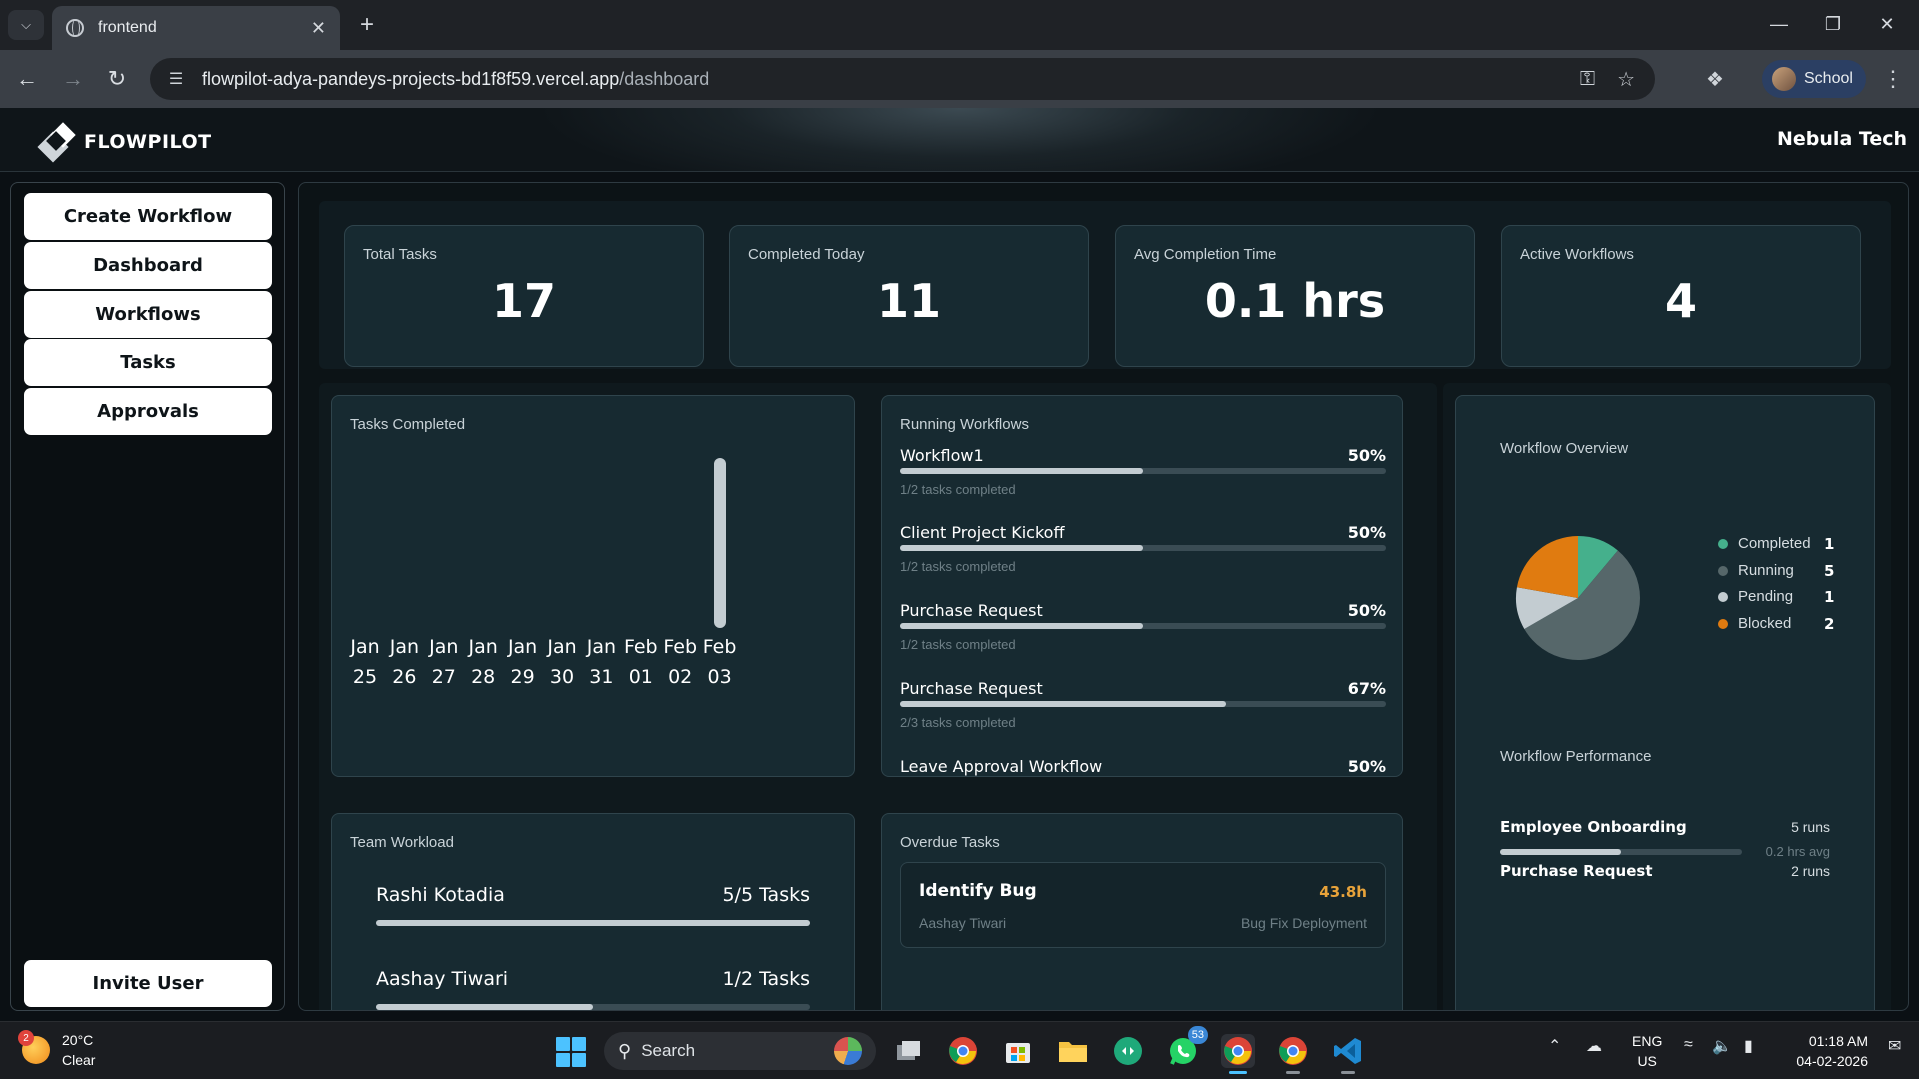 This screenshot has height=1079, width=1919. I want to click on stat-total-tasks: Total Tasks 17, so click(524, 296).